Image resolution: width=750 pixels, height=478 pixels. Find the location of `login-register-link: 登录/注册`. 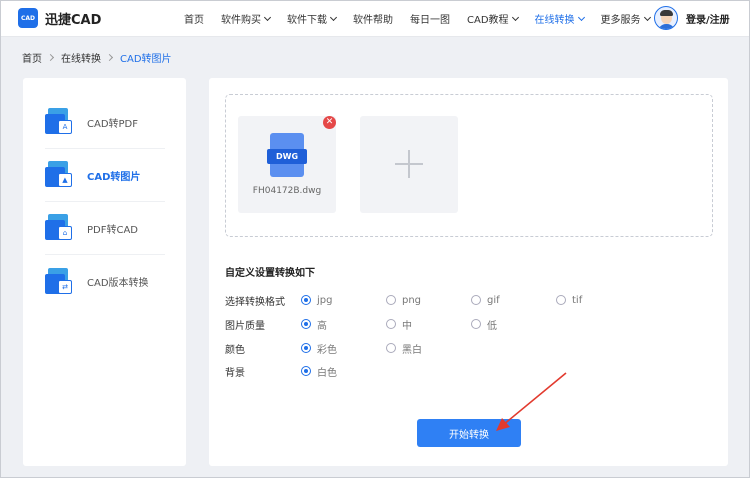

login-register-link: 登录/注册 is located at coordinates (708, 18).